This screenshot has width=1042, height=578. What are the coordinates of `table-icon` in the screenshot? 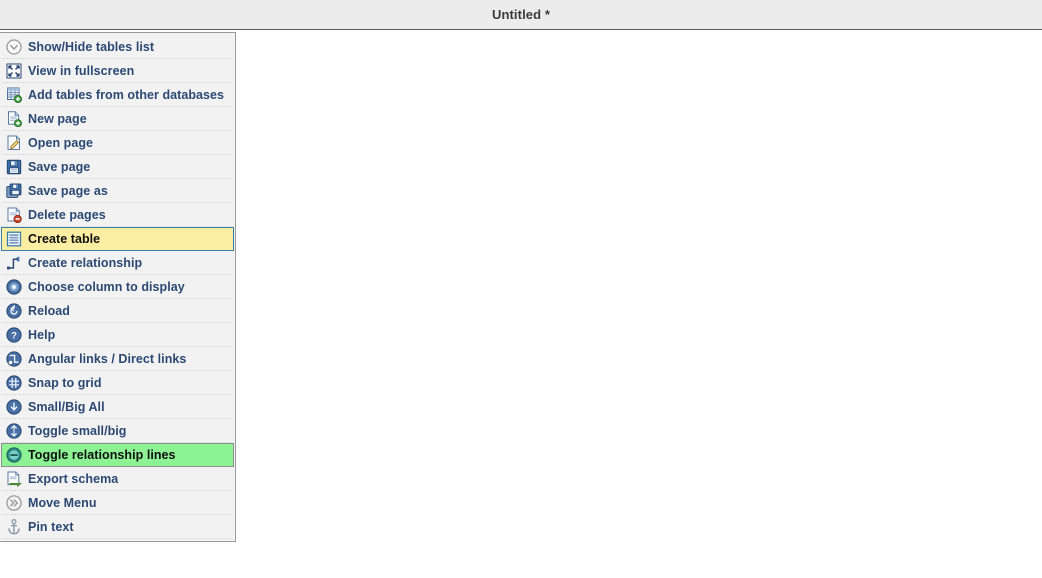 It's located at (14, 239).